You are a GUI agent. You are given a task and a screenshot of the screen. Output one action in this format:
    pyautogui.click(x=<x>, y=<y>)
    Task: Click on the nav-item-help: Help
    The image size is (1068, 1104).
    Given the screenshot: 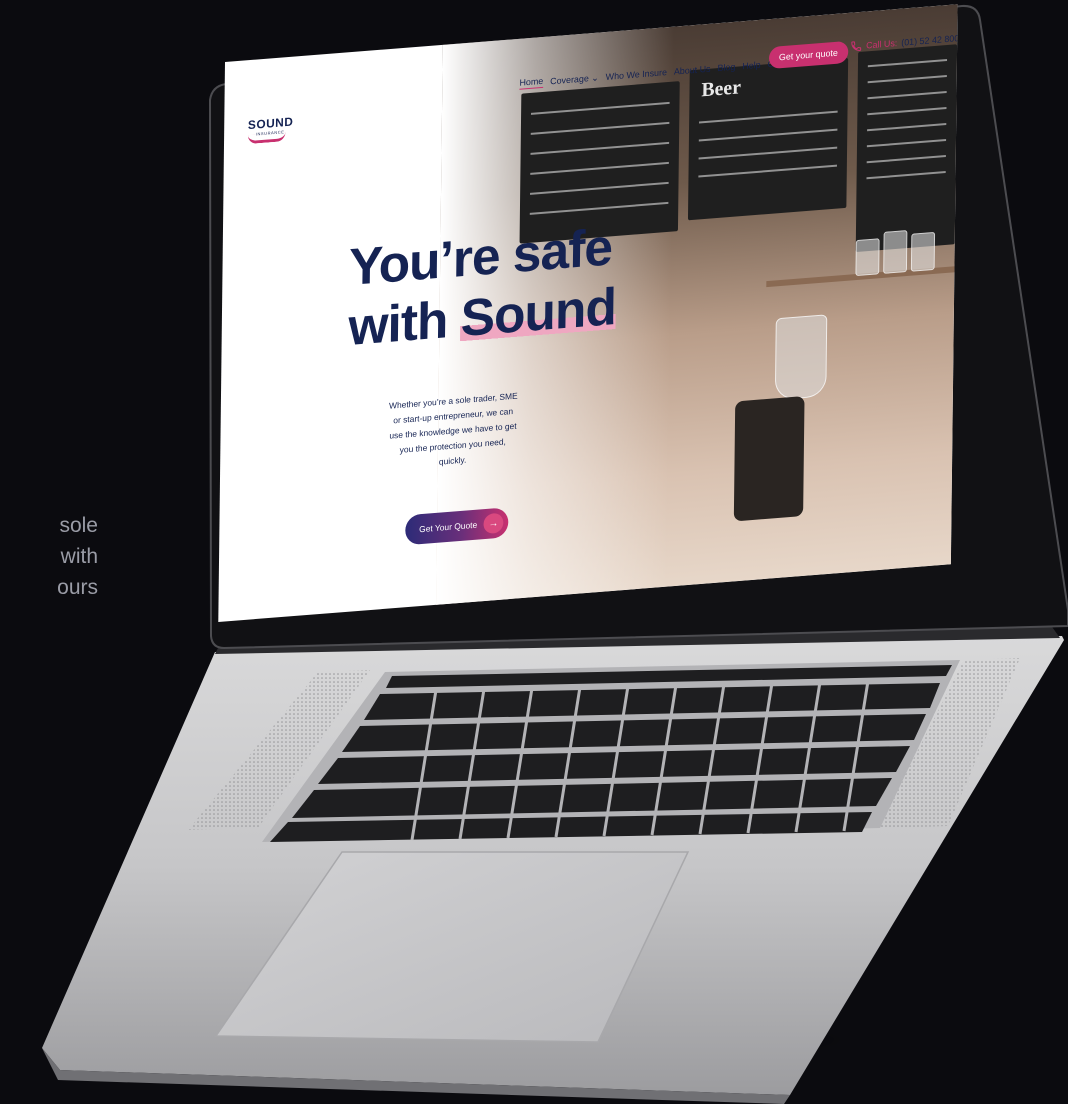 What is the action you would take?
    pyautogui.click(x=751, y=65)
    